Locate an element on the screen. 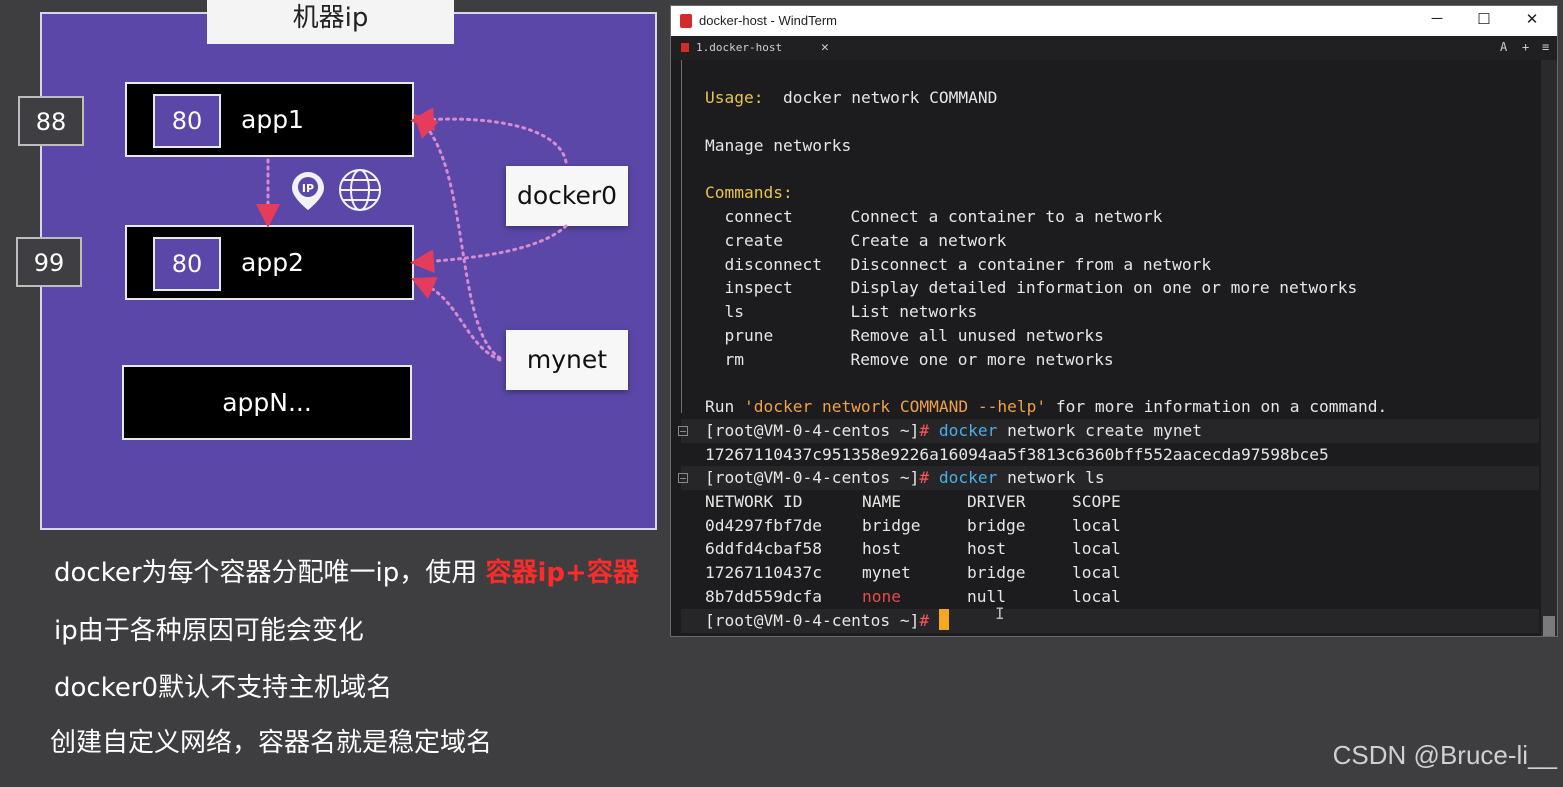 Image resolution: width=1563 pixels, height=787 pixels. commands-label: Commands: is located at coordinates (749, 192).